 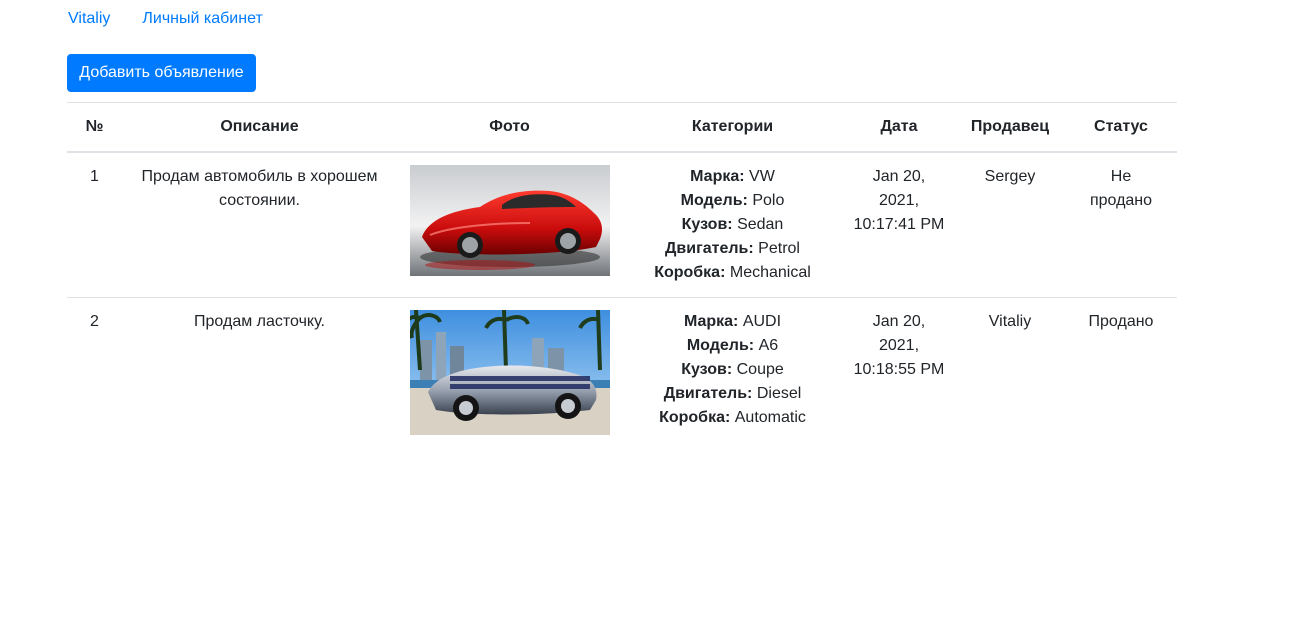 I want to click on row-status: Продано, so click(x=1121, y=372).